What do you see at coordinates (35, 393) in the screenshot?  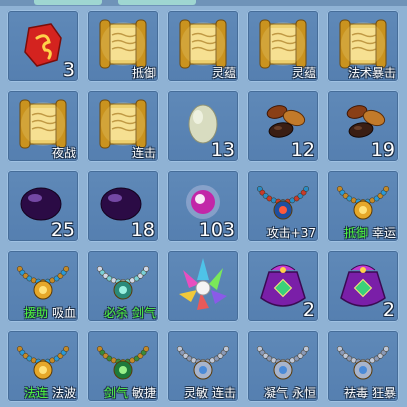 I see `item-attribute-label: 法连` at bounding box center [35, 393].